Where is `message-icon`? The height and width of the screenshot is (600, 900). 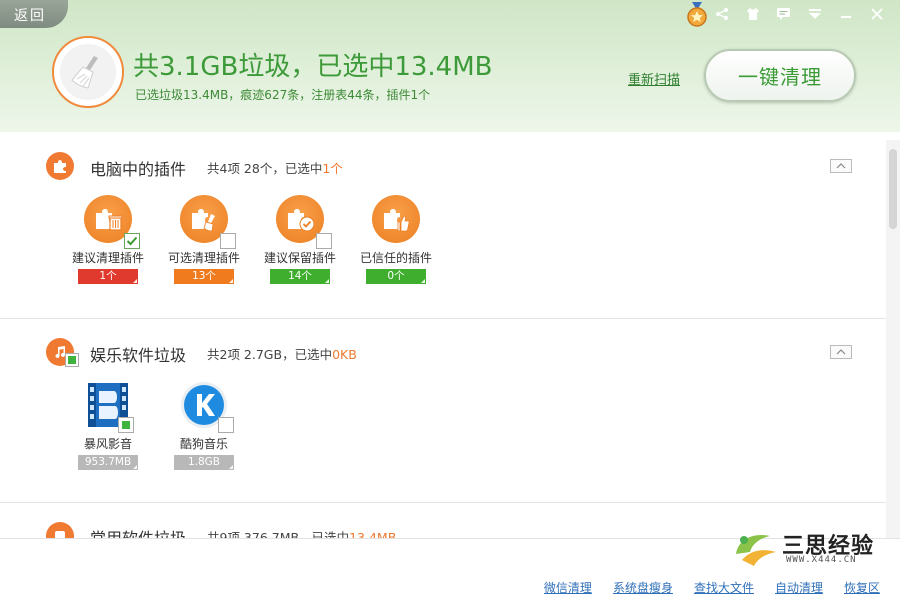
message-icon is located at coordinates (783, 14).